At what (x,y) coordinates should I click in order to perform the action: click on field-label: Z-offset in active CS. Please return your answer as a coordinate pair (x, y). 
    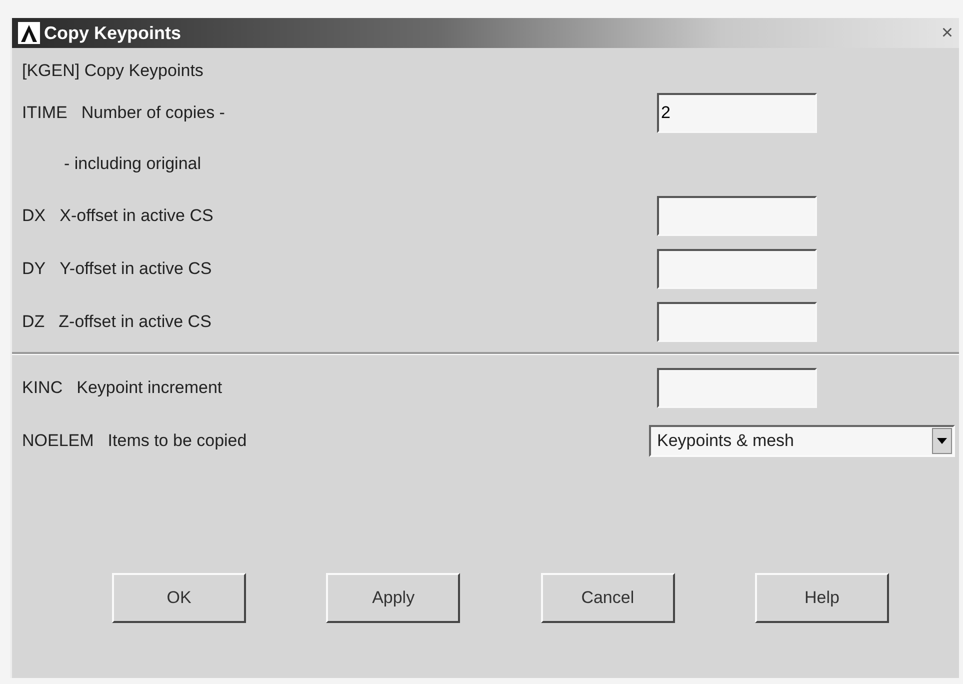
    Looking at the image, I should click on (135, 322).